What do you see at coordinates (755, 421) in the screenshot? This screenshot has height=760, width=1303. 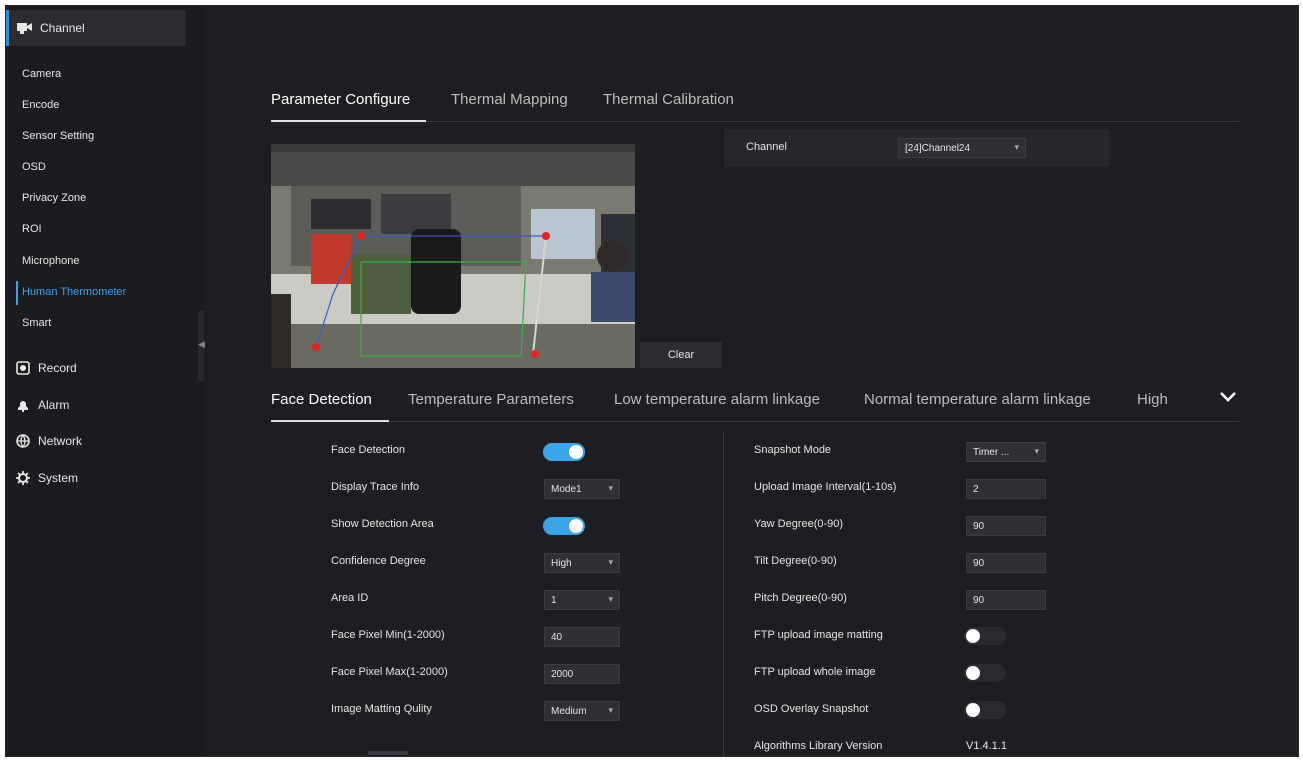 I see `subtab-divider` at bounding box center [755, 421].